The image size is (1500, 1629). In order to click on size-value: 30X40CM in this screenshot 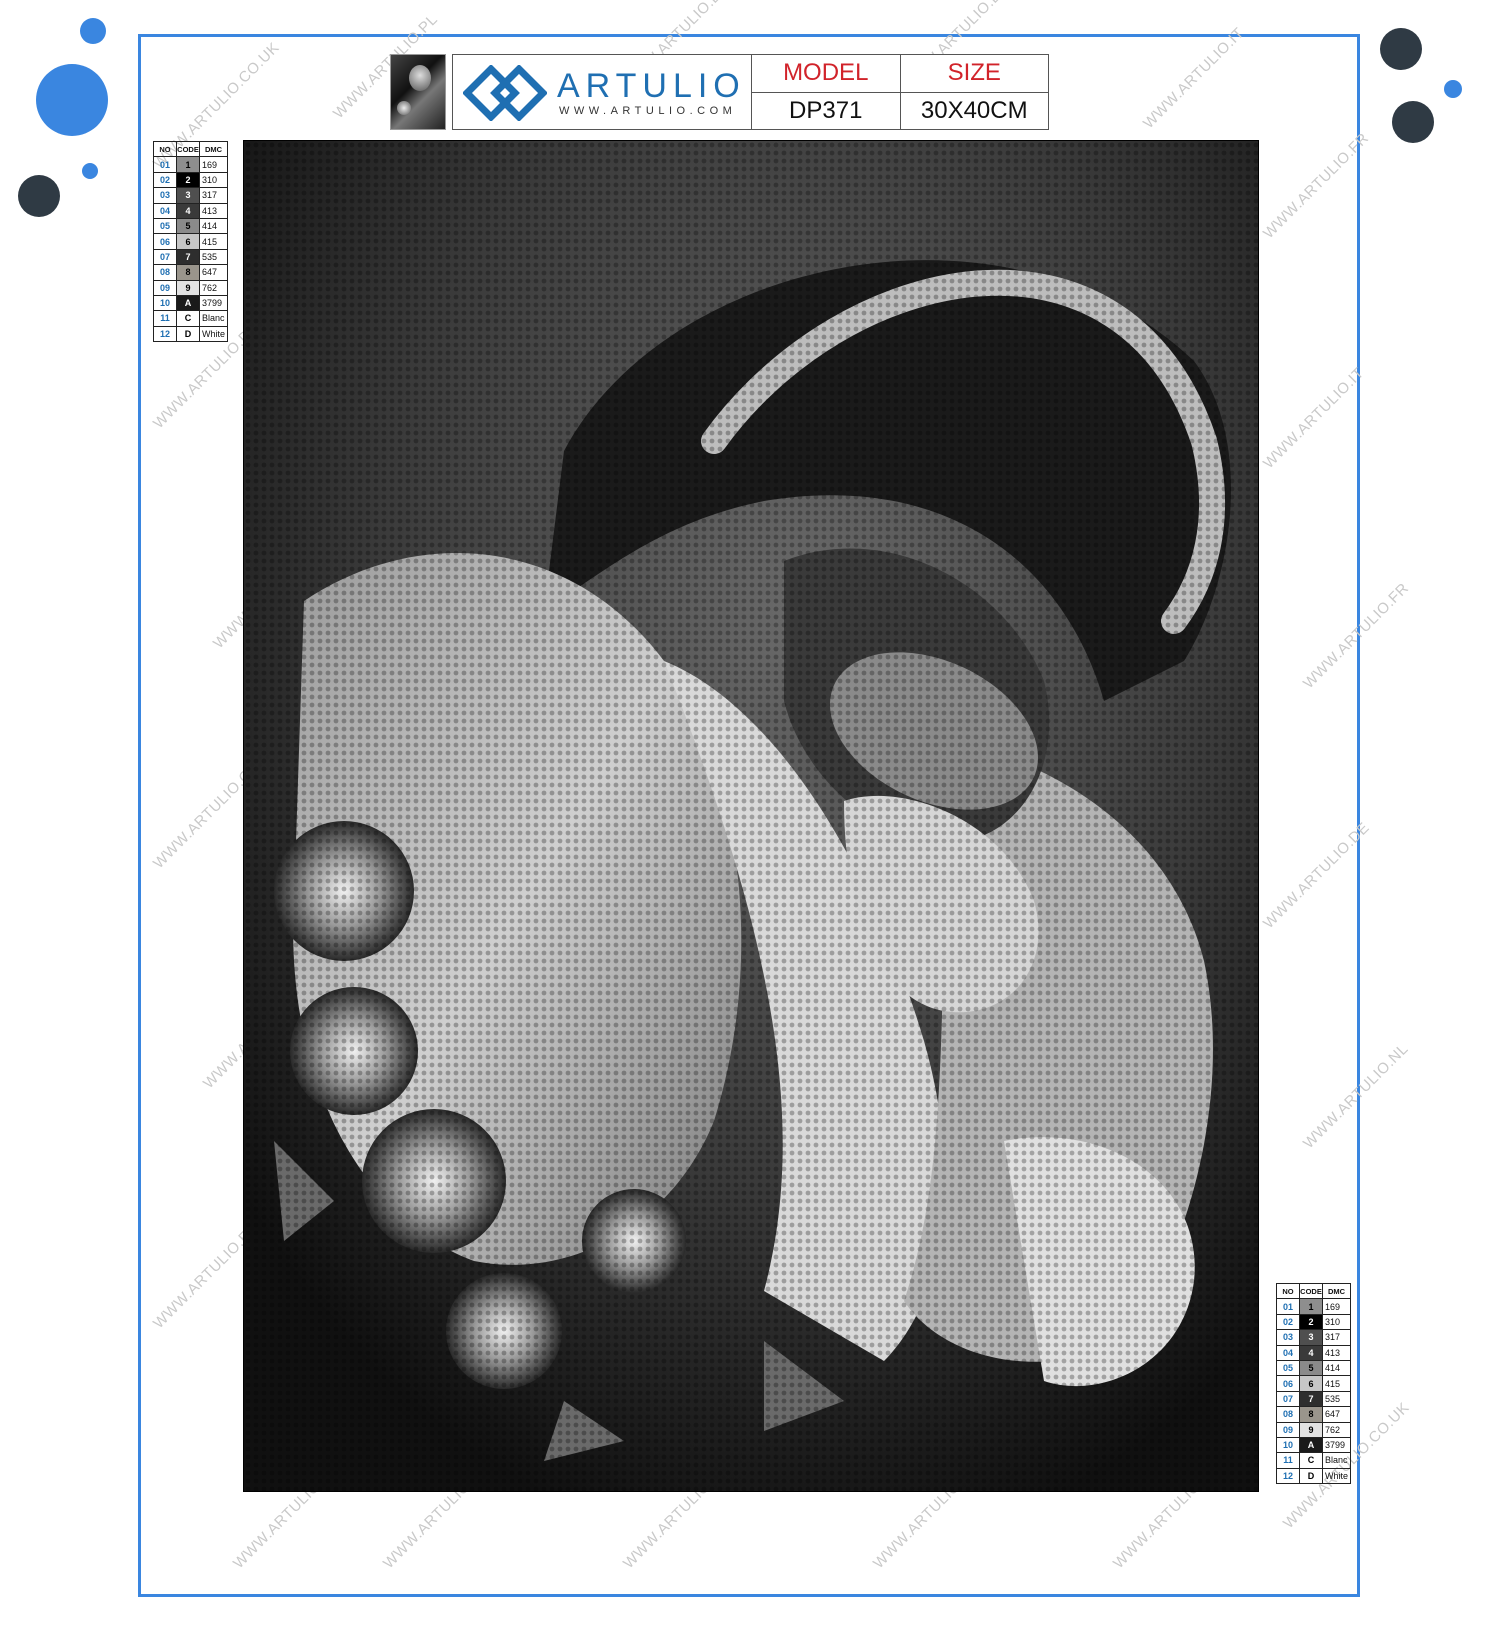, I will do `click(974, 110)`.